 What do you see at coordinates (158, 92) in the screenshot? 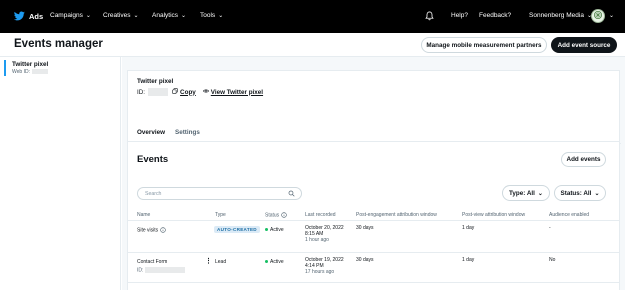
I see `redacted-pixel-id` at bounding box center [158, 92].